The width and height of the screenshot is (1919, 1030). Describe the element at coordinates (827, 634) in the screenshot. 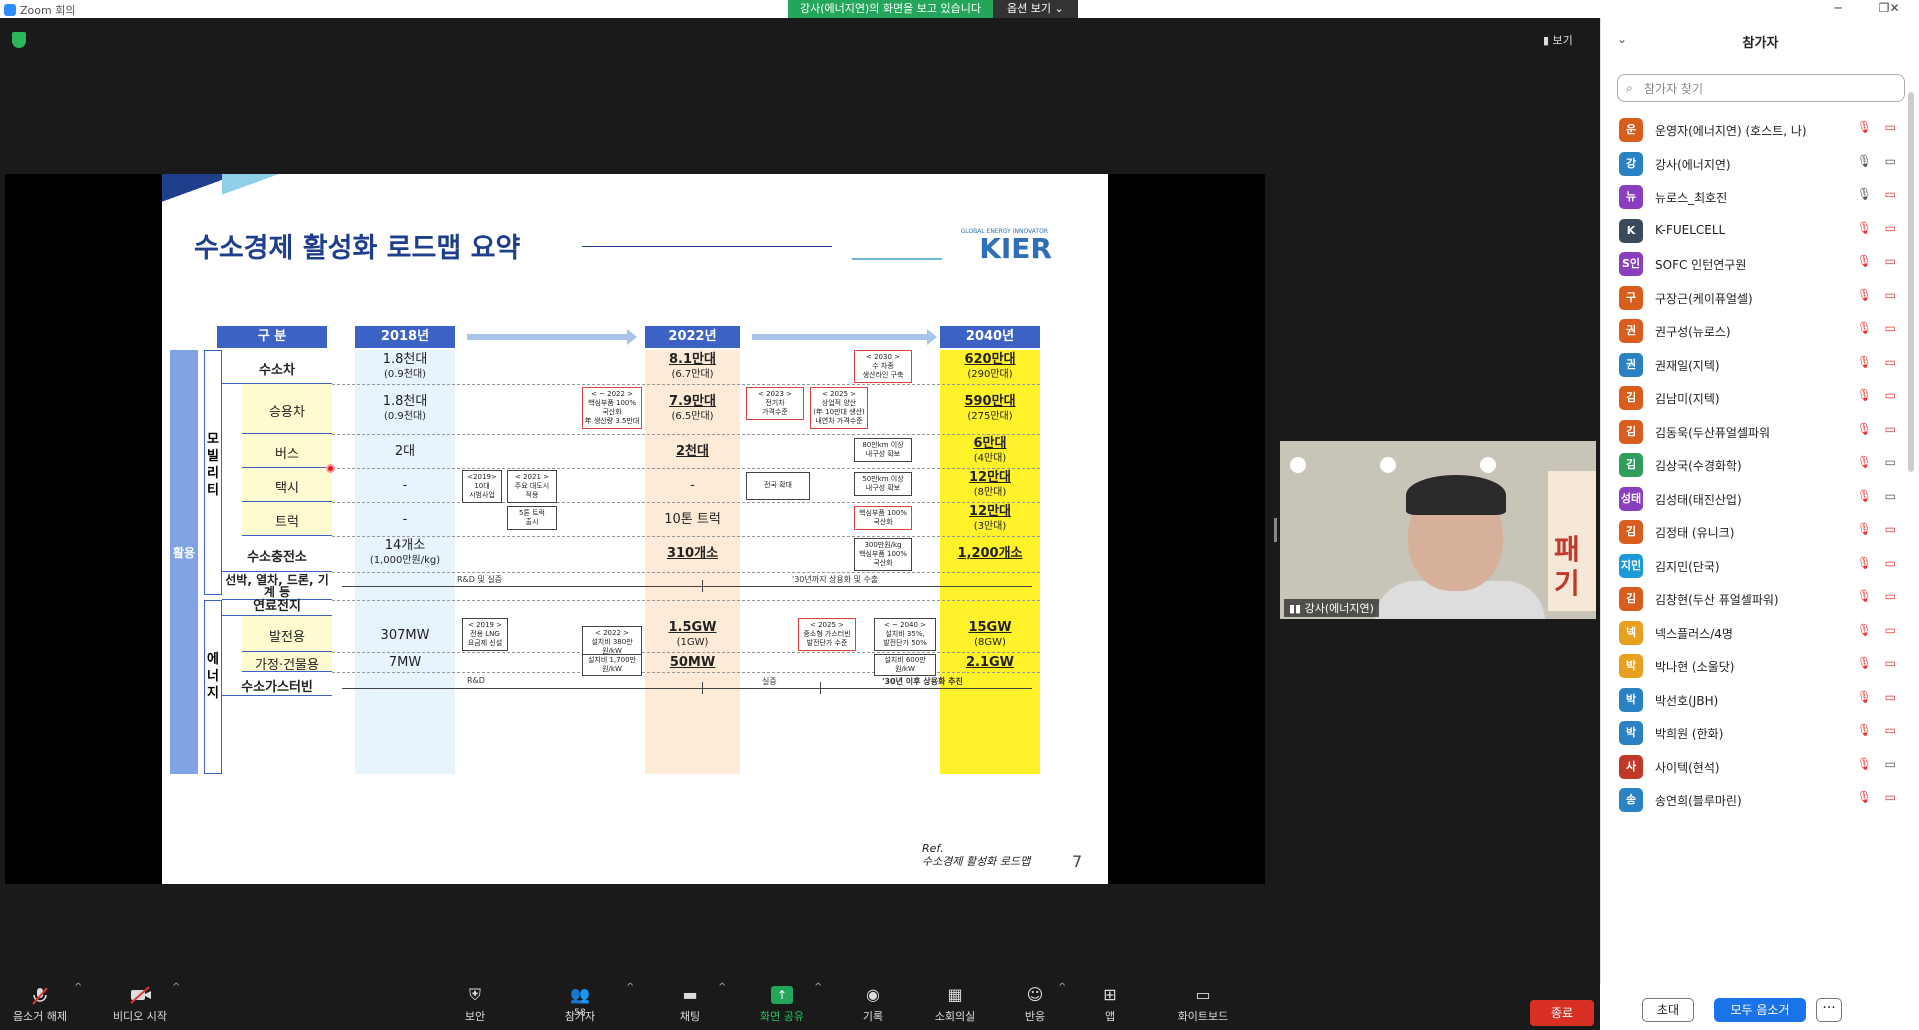

I see `note-gas-2025: < 2025 > 중소형 가스터빈 발전단가 수준` at that location.